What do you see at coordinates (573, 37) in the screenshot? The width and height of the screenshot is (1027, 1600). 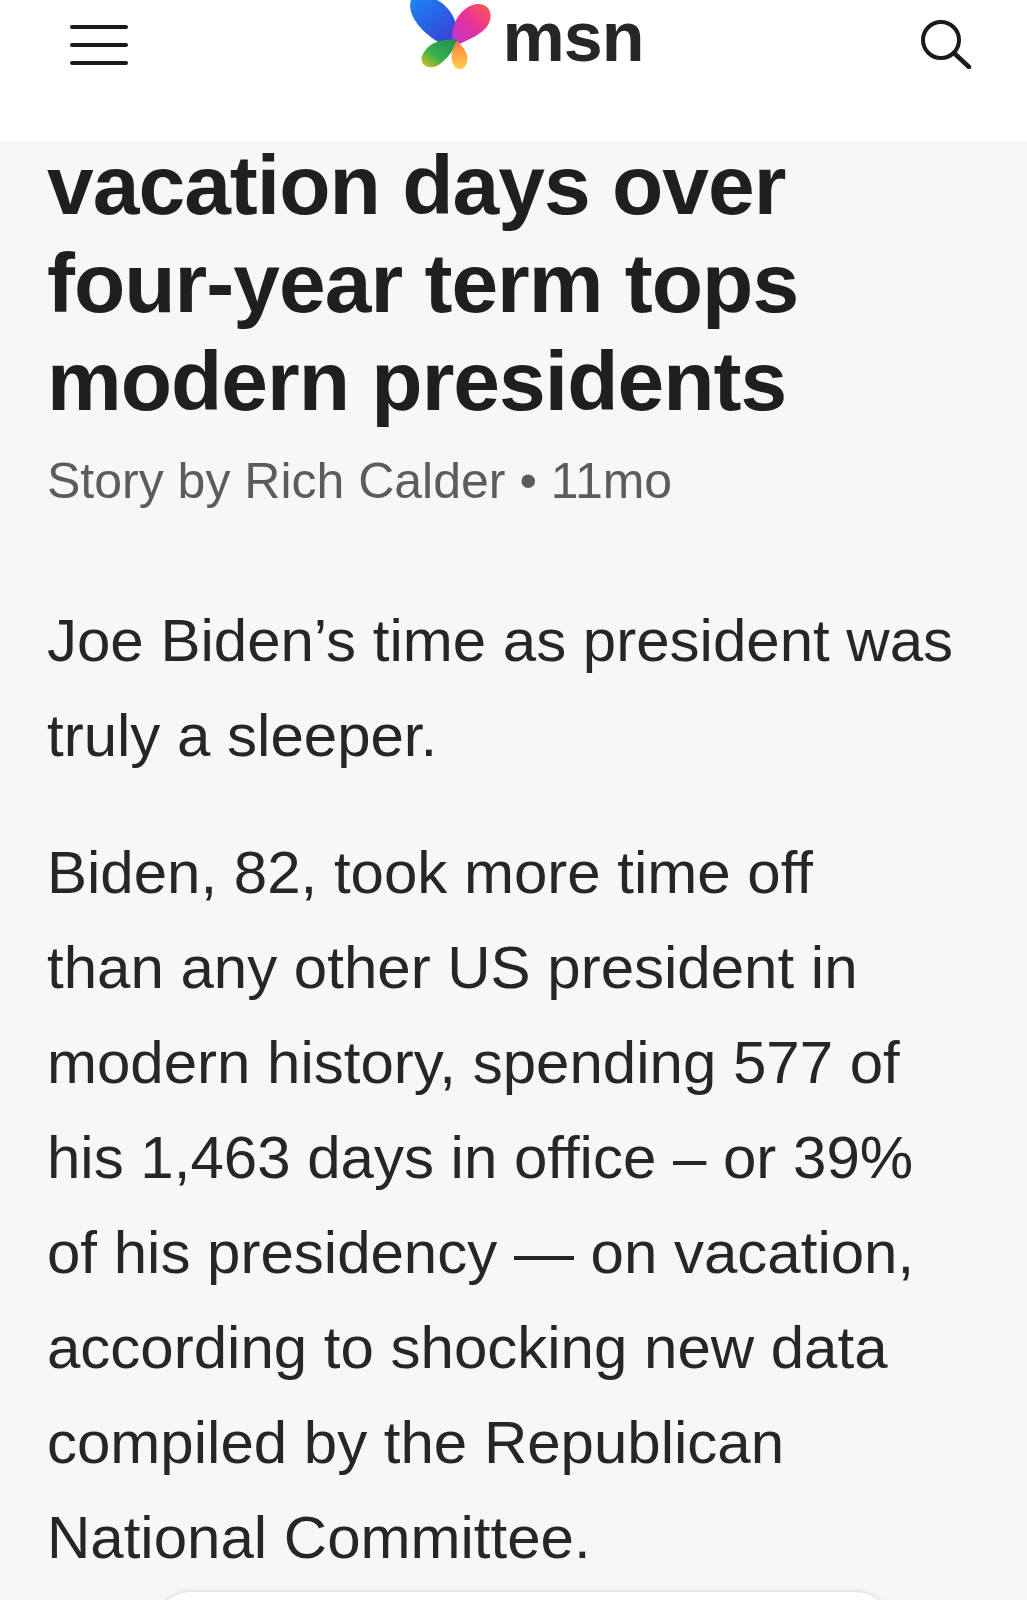 I see `logo-text: msn` at bounding box center [573, 37].